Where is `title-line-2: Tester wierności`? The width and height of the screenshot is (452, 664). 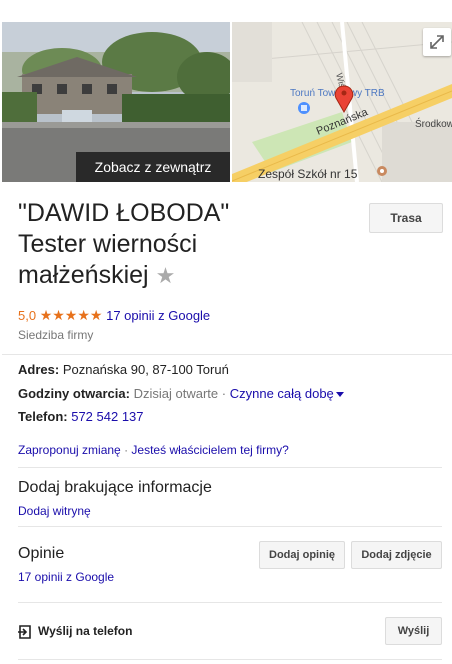
title-line-2: Tester wierności is located at coordinates (108, 244).